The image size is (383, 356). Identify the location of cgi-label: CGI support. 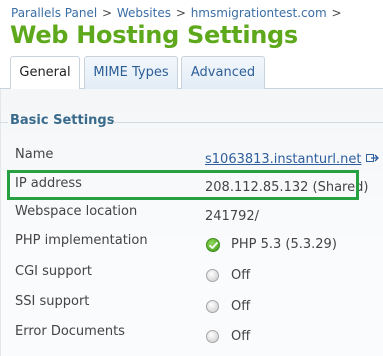
(54, 271).